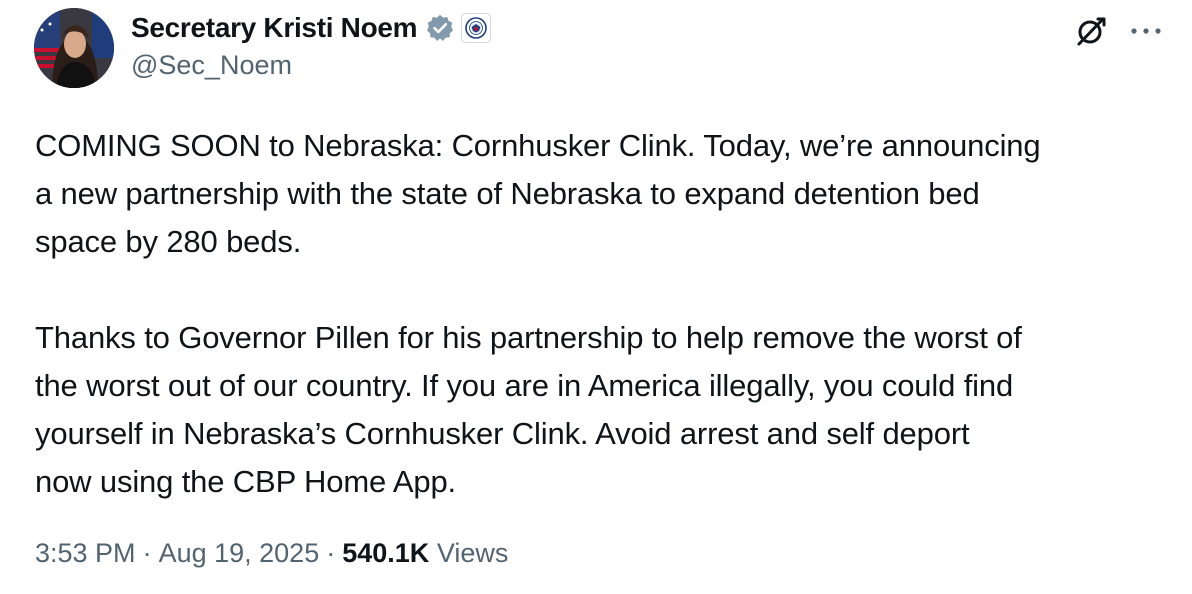 The image size is (1192, 594). What do you see at coordinates (274, 28) in the screenshot?
I see `author-display-name: Secretary Kristi Noem` at bounding box center [274, 28].